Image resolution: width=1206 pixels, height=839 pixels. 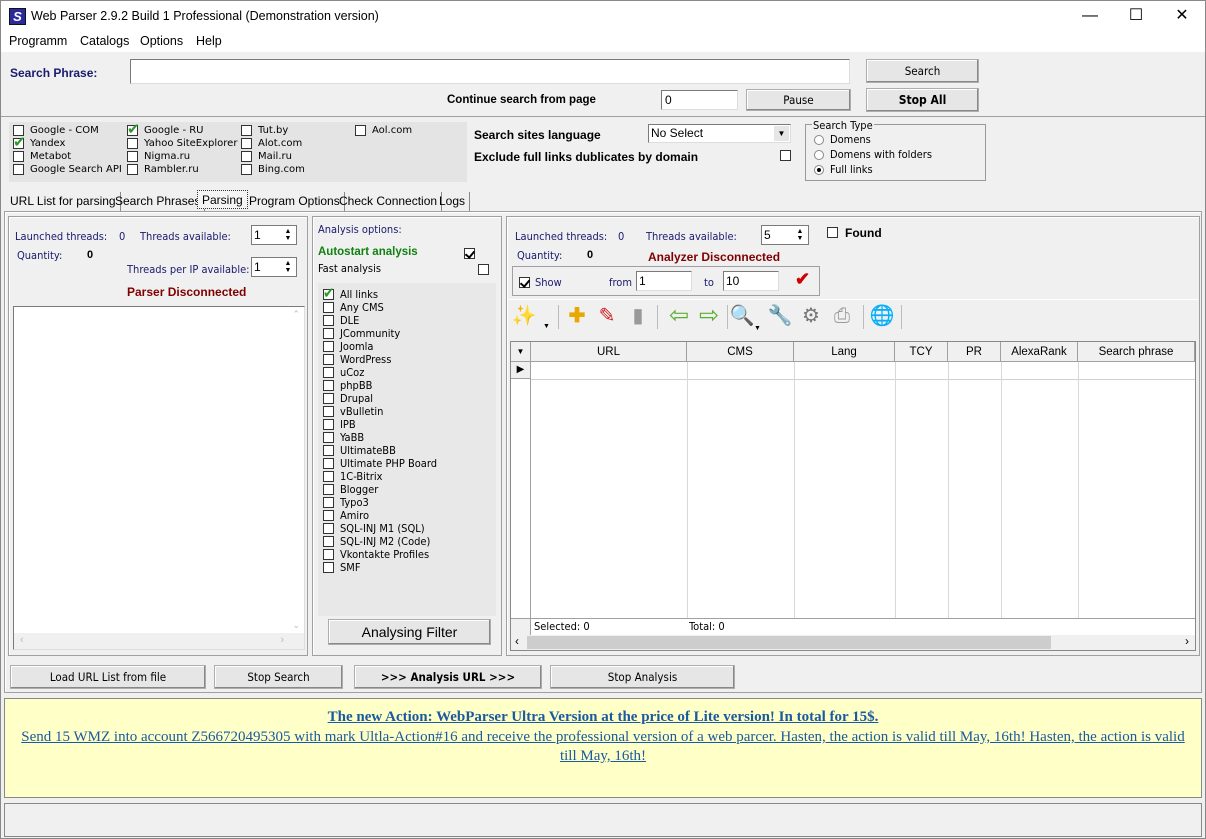 I want to click on column-lang: Lang, so click(x=844, y=352).